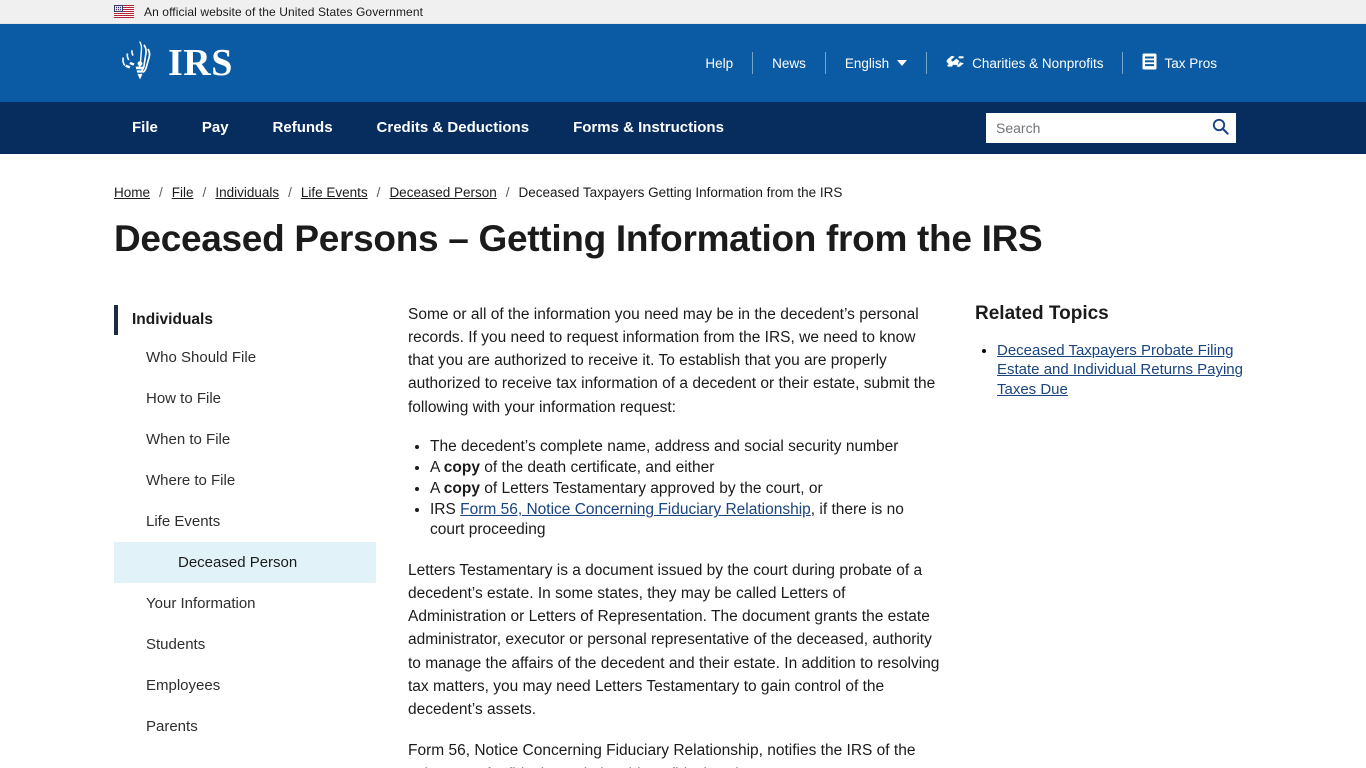  I want to click on util-link-charities-nonprofits: Charities & Nonprofits, so click(1024, 63).